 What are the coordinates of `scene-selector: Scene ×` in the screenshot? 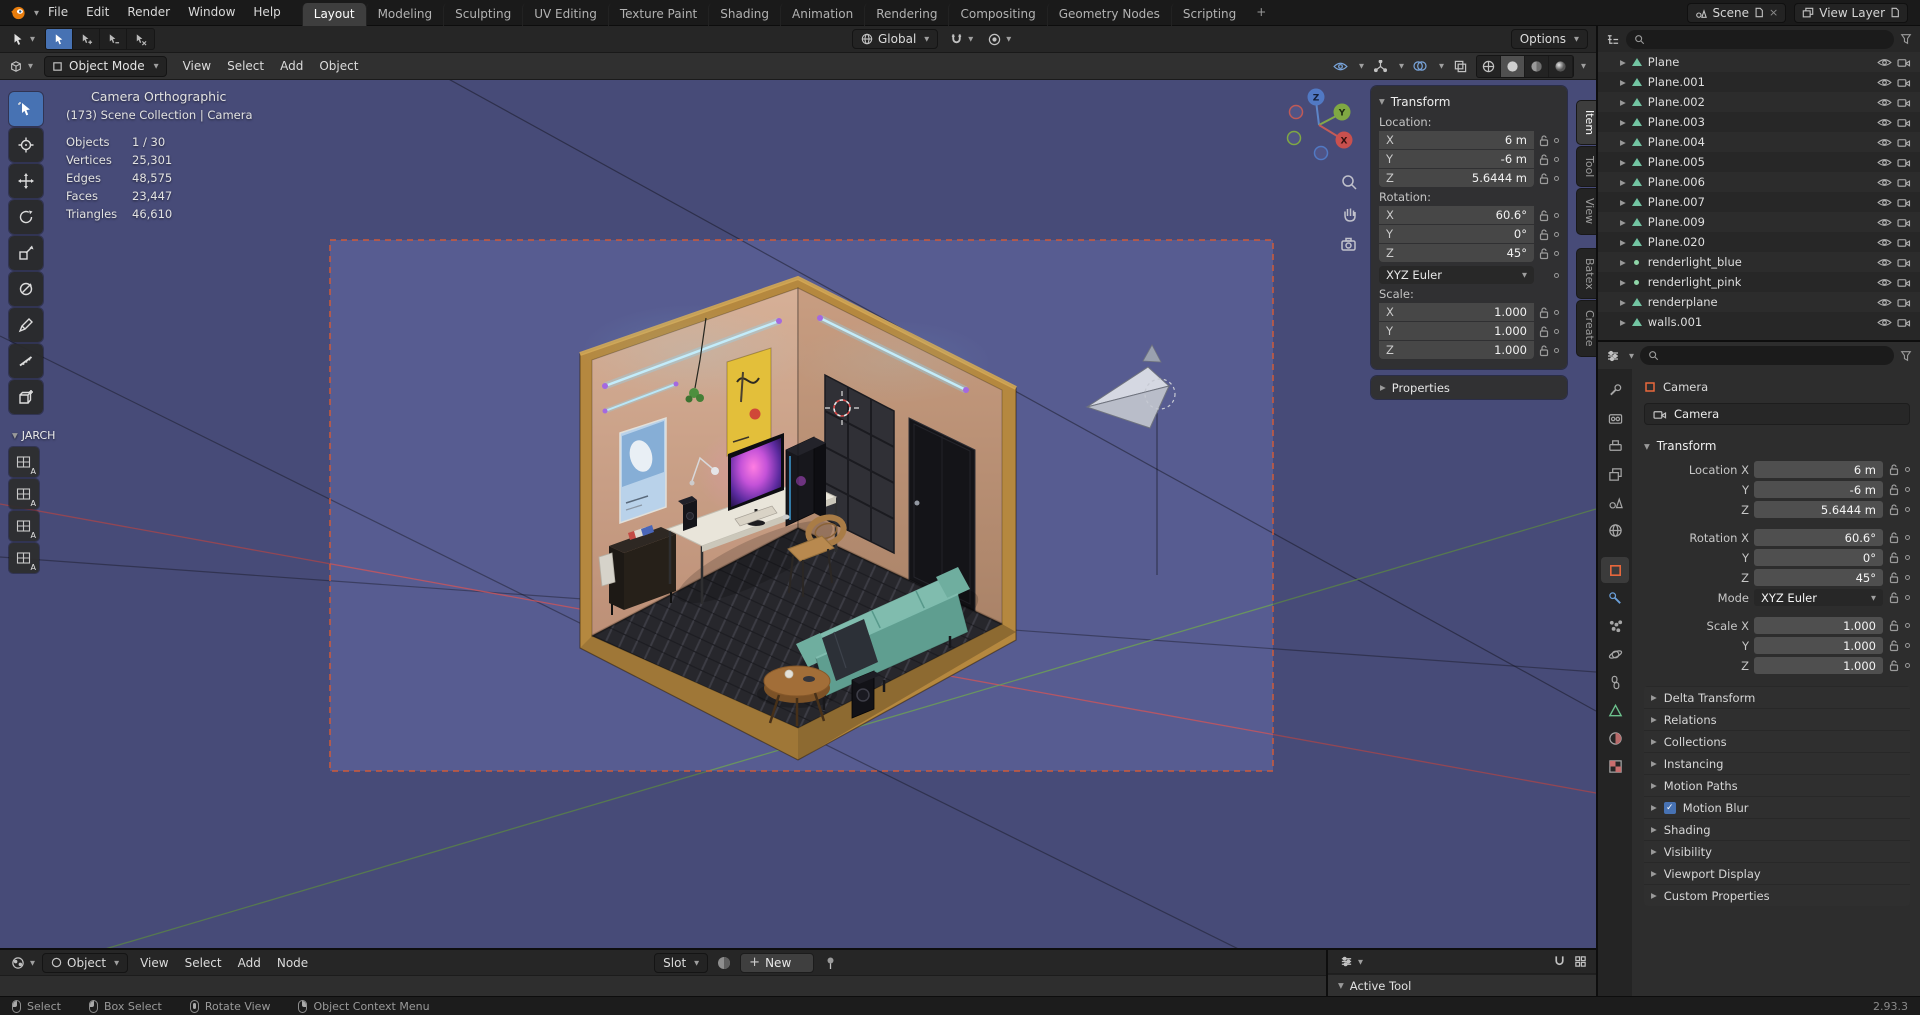 It's located at (1737, 12).